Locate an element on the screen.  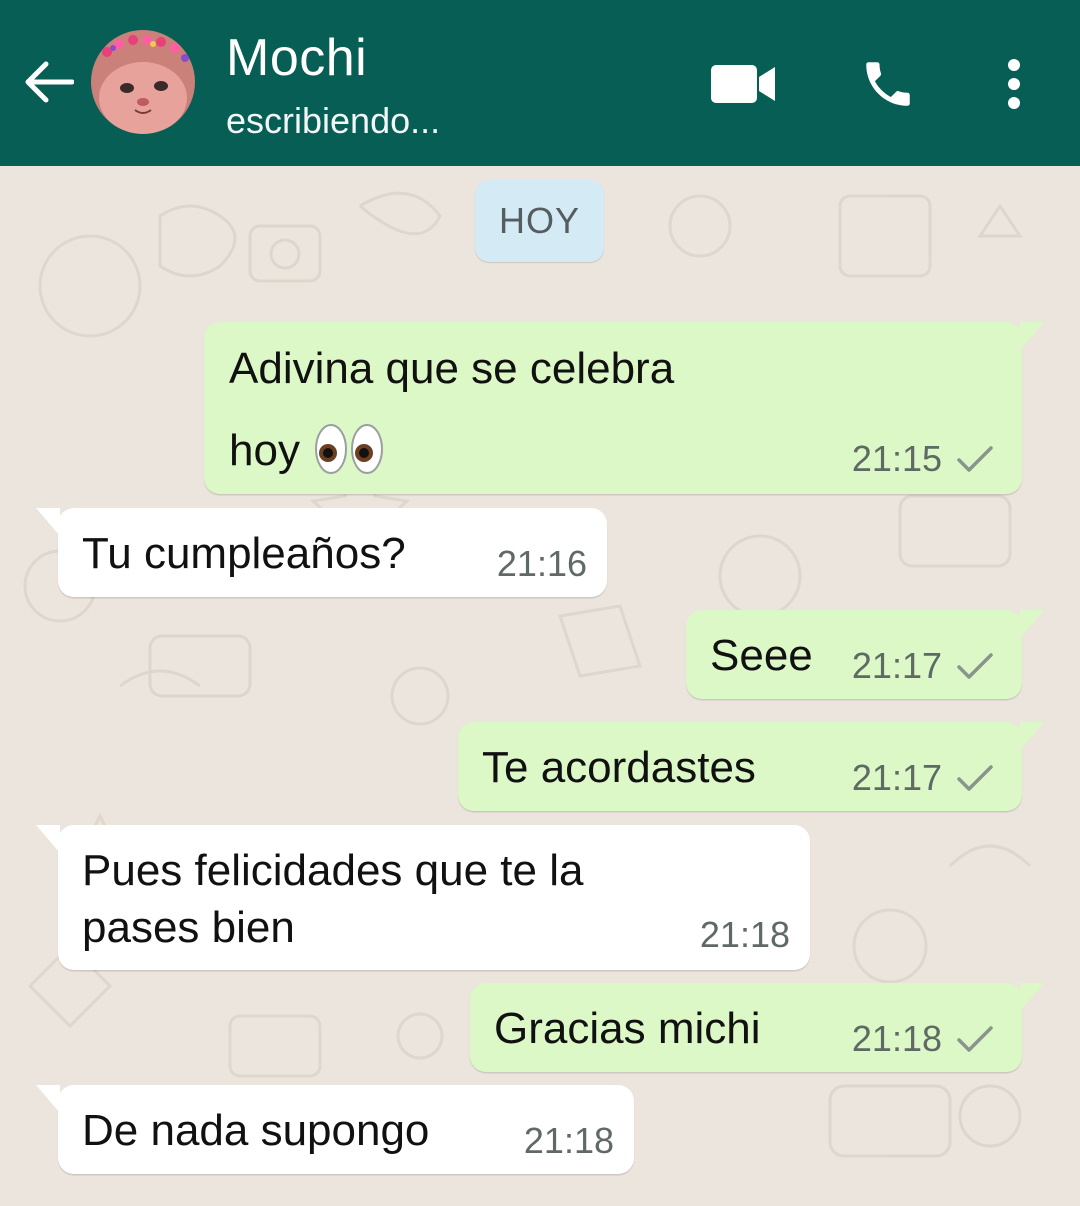
message-text-line: hoy is located at coordinates (306, 451).